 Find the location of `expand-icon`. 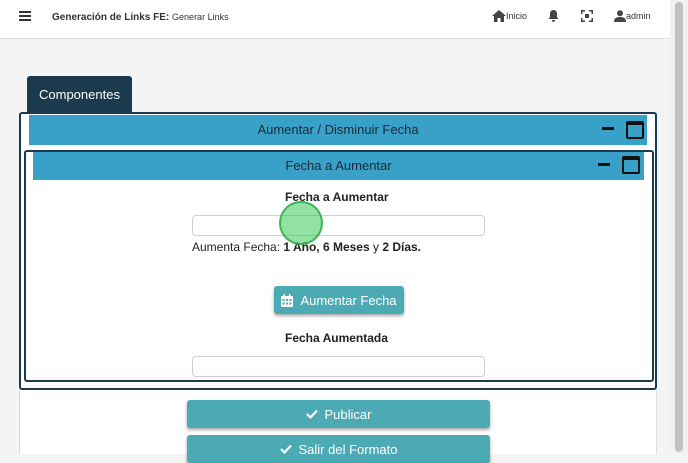

expand-icon is located at coordinates (587, 16).